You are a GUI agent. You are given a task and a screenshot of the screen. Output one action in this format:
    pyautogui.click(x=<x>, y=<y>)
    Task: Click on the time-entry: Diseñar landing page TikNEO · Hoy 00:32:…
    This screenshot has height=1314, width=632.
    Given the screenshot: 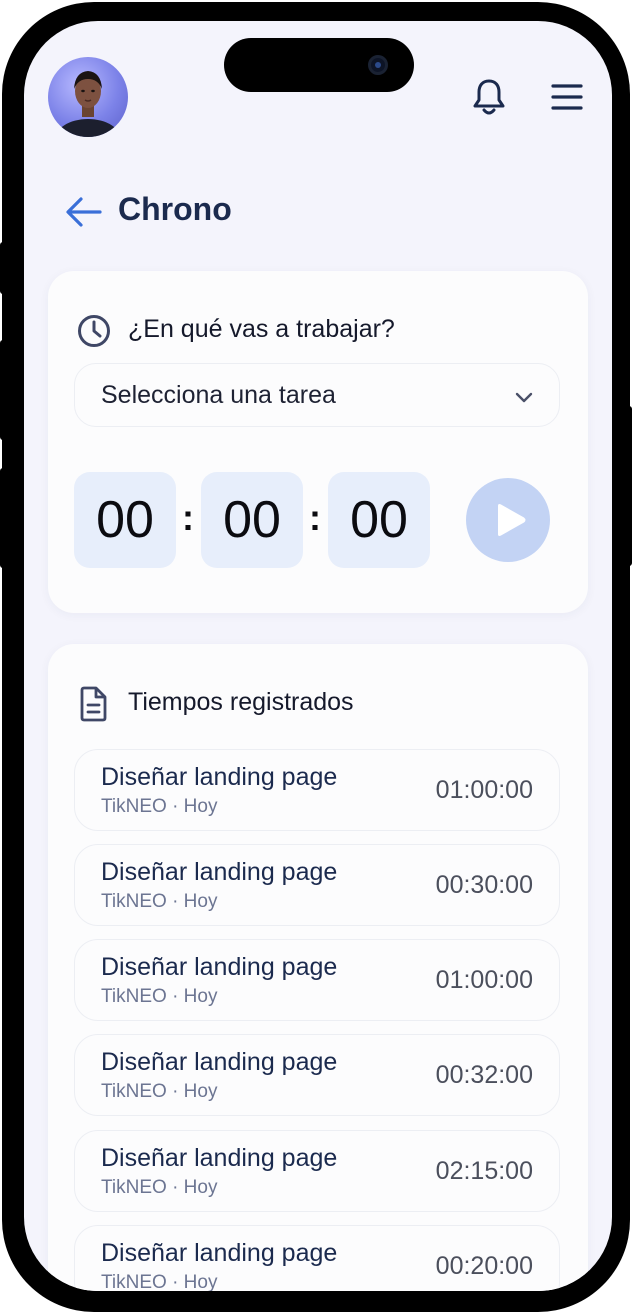 What is the action you would take?
    pyautogui.click(x=317, y=1075)
    